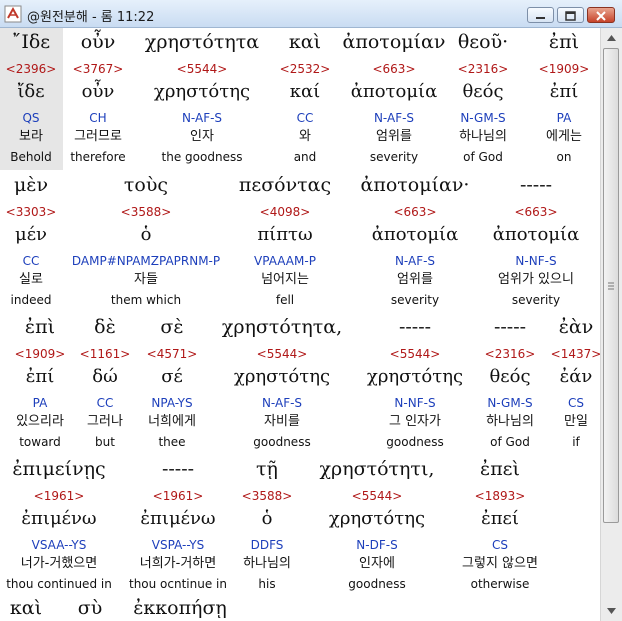 The height and width of the screenshot is (621, 622). What do you see at coordinates (576, 376) in the screenshot?
I see `lemma-word: ἐάν` at bounding box center [576, 376].